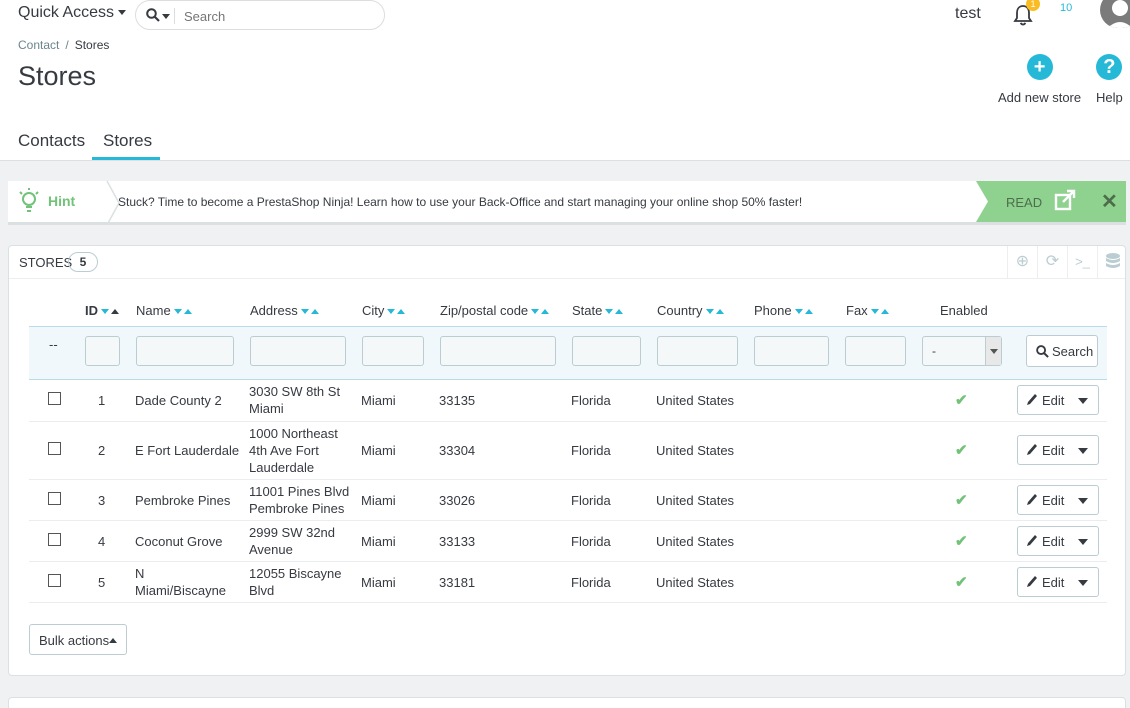 This screenshot has width=1130, height=708. What do you see at coordinates (113, 640) in the screenshot?
I see `chevron-up-icon` at bounding box center [113, 640].